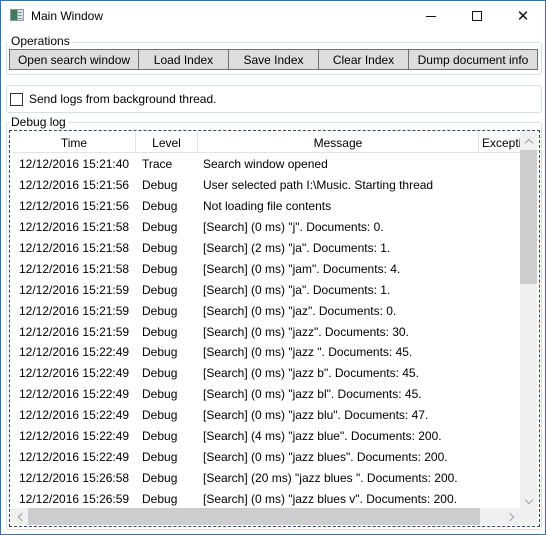 This screenshot has width=546, height=535. I want to click on debug-log-label: Debug log, so click(38, 122).